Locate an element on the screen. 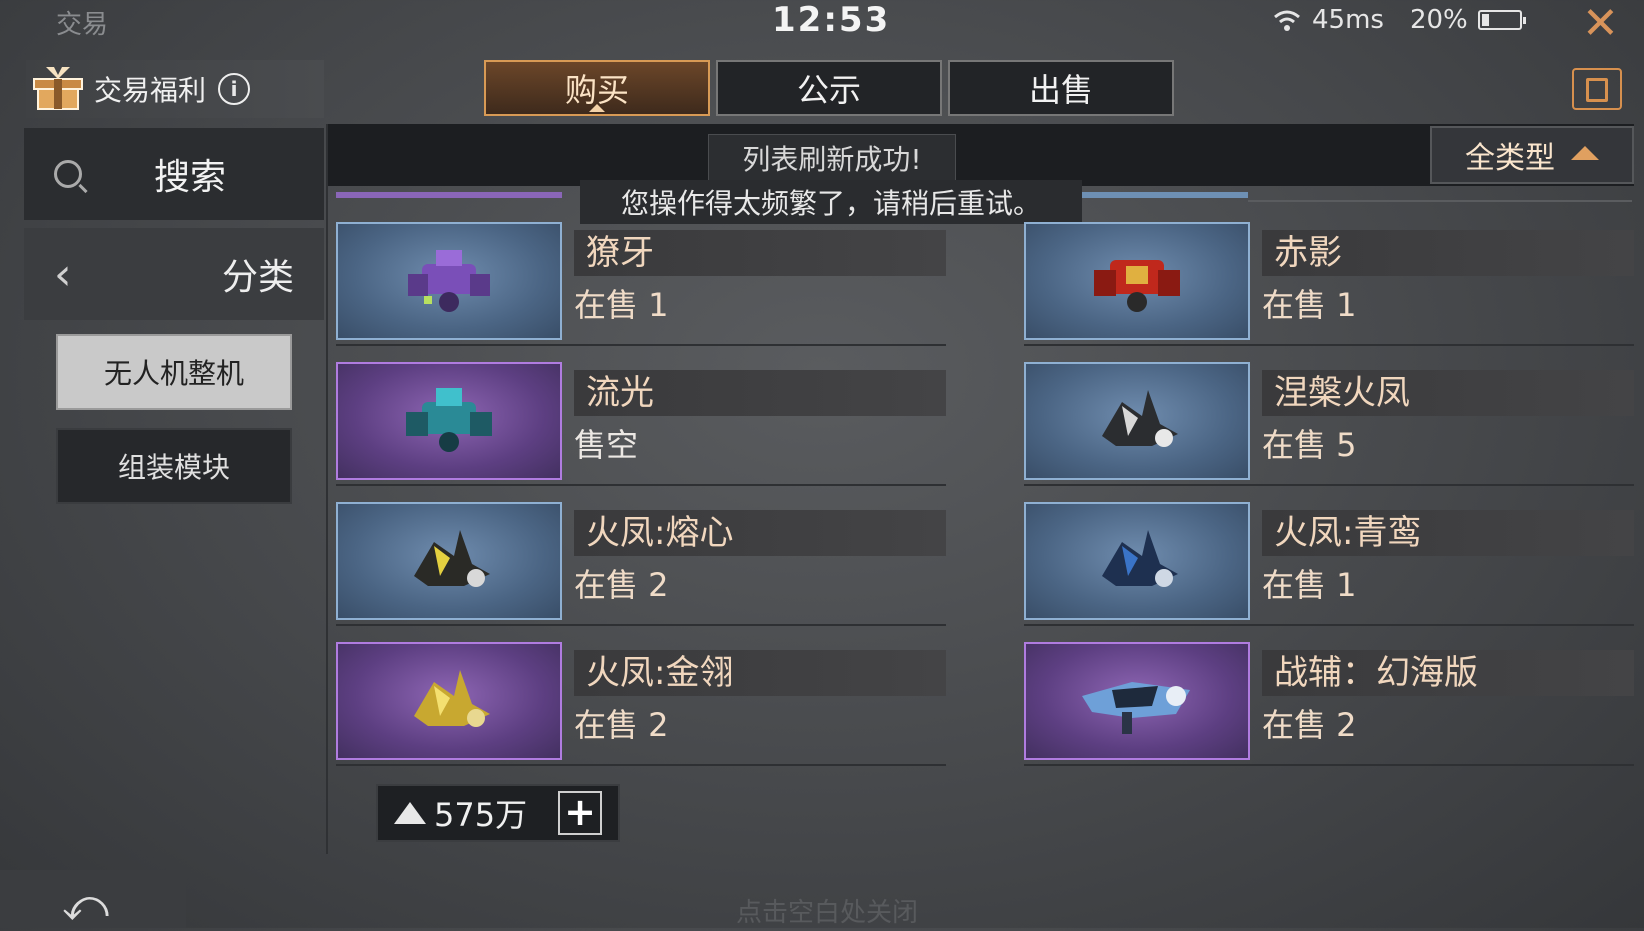 This screenshot has height=931, width=1644. item-name: 火凤:熔心 is located at coordinates (760, 533).